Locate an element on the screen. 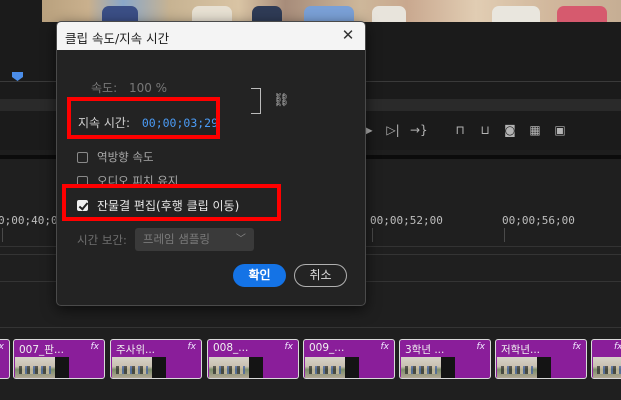 The image size is (621, 400). clip: 007_판... fx is located at coordinates (59, 359).